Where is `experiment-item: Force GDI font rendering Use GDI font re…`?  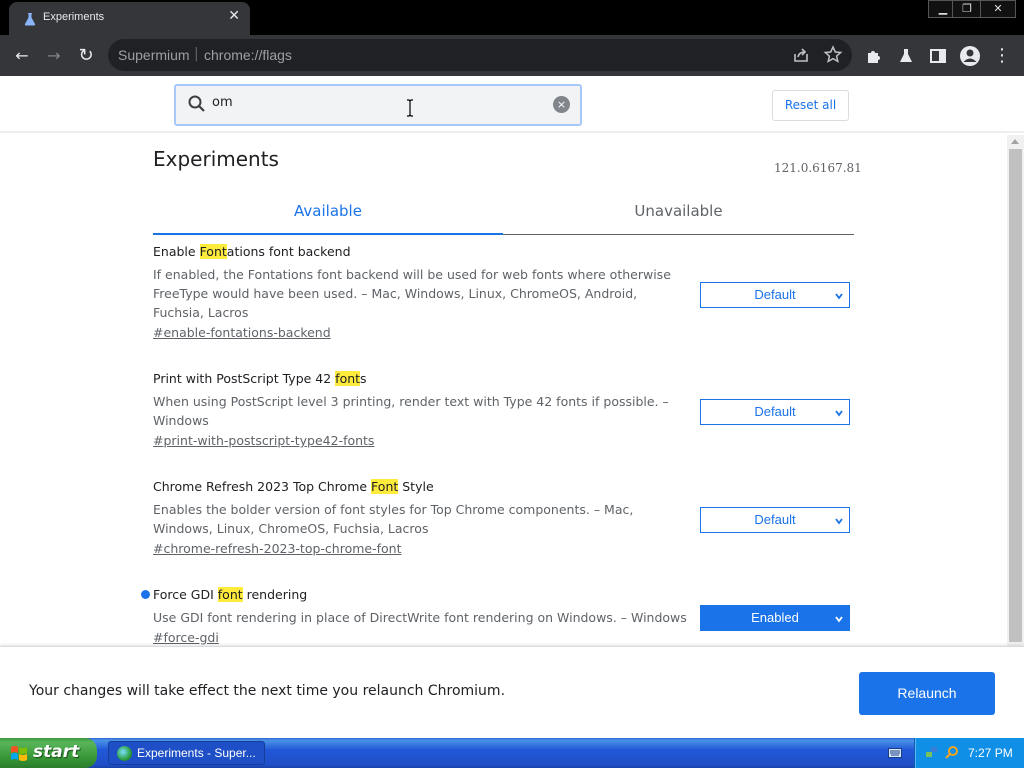
experiment-item: Force GDI font rendering Use GDI font re… is located at coordinates (501, 616).